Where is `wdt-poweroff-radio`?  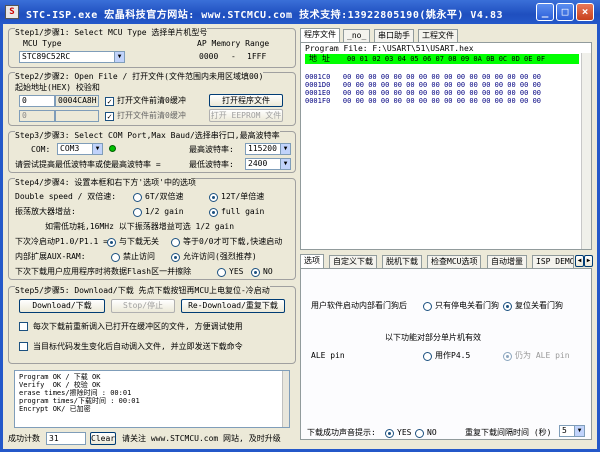
wdt-poweroff-radio is located at coordinates (427, 306).